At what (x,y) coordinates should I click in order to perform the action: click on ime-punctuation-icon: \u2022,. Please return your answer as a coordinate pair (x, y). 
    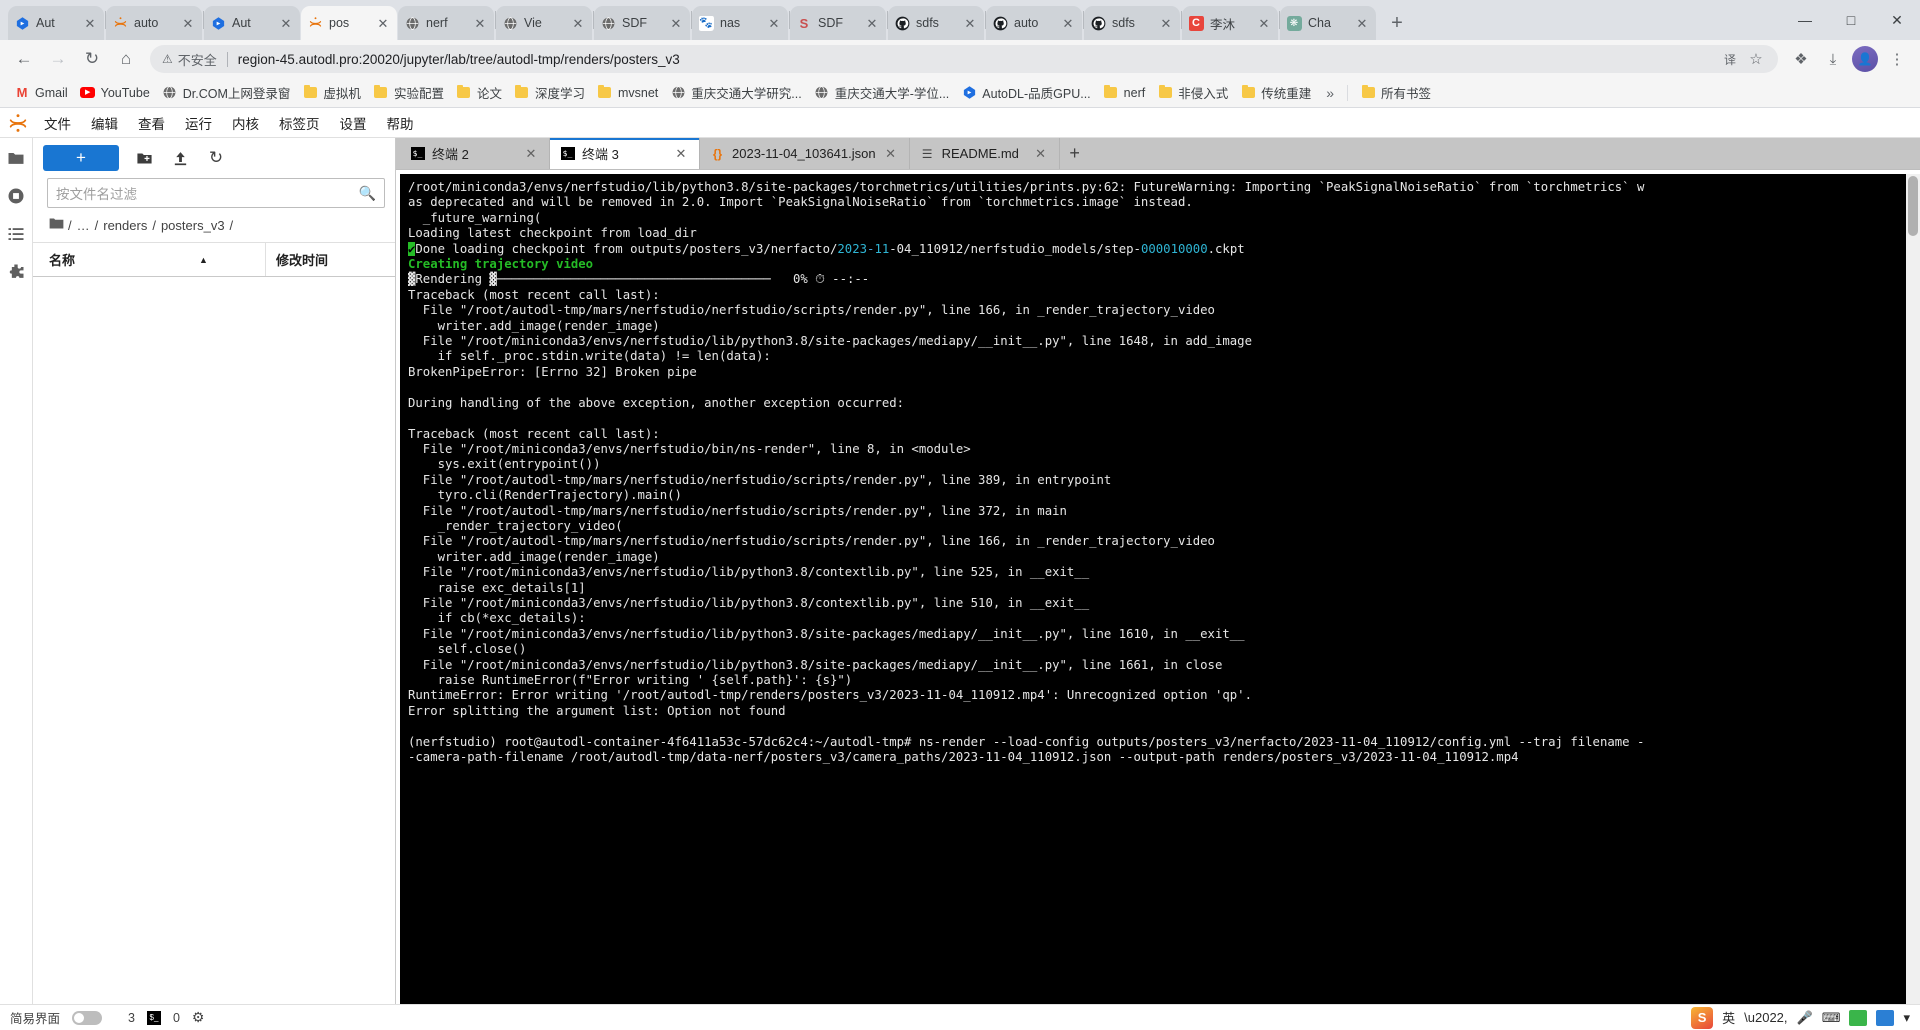
    Looking at the image, I should click on (1765, 1017).